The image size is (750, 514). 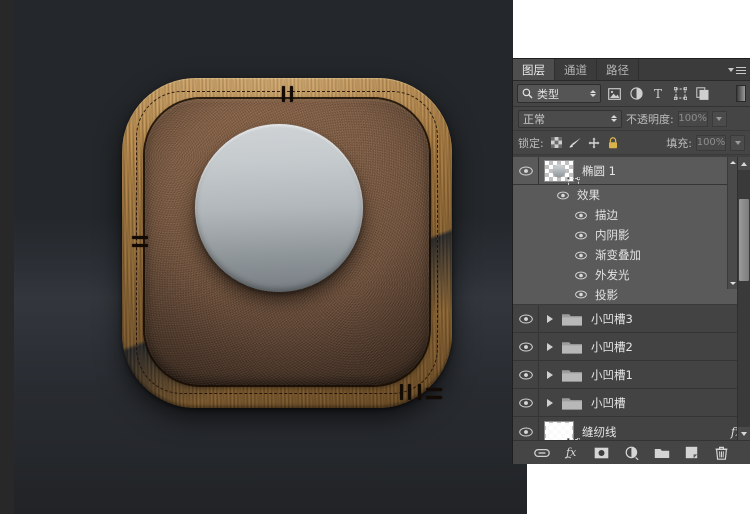 What do you see at coordinates (636, 93) in the screenshot?
I see `filter-adjustment-icon` at bounding box center [636, 93].